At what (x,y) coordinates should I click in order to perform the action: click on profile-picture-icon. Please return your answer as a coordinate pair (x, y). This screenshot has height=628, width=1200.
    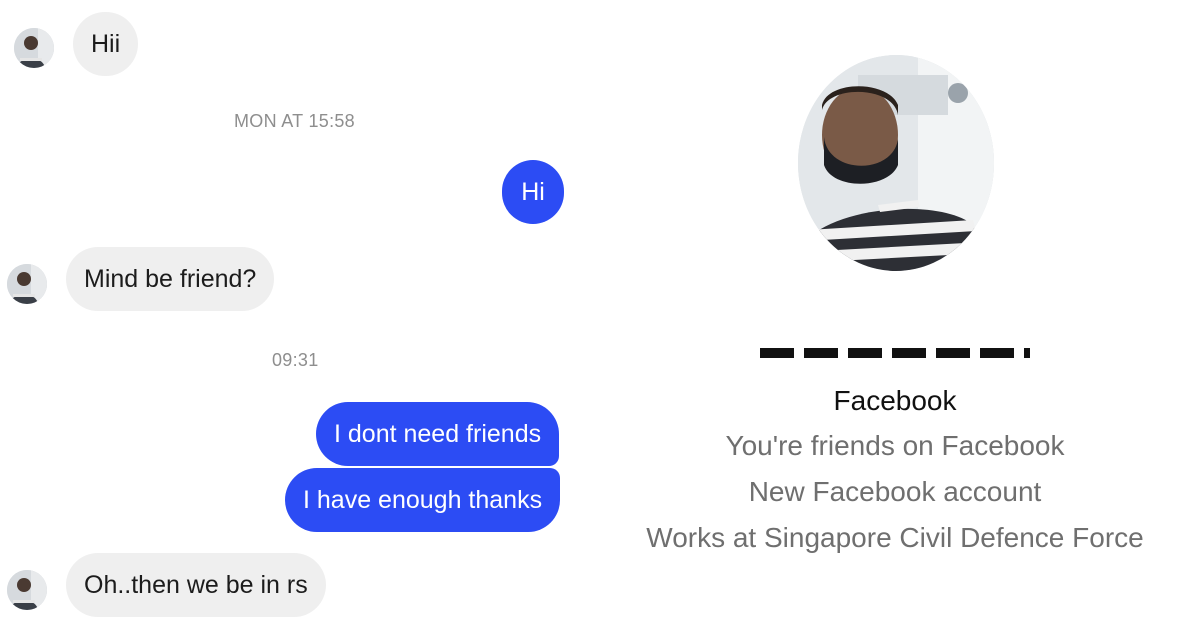
    Looking at the image, I should click on (896, 163).